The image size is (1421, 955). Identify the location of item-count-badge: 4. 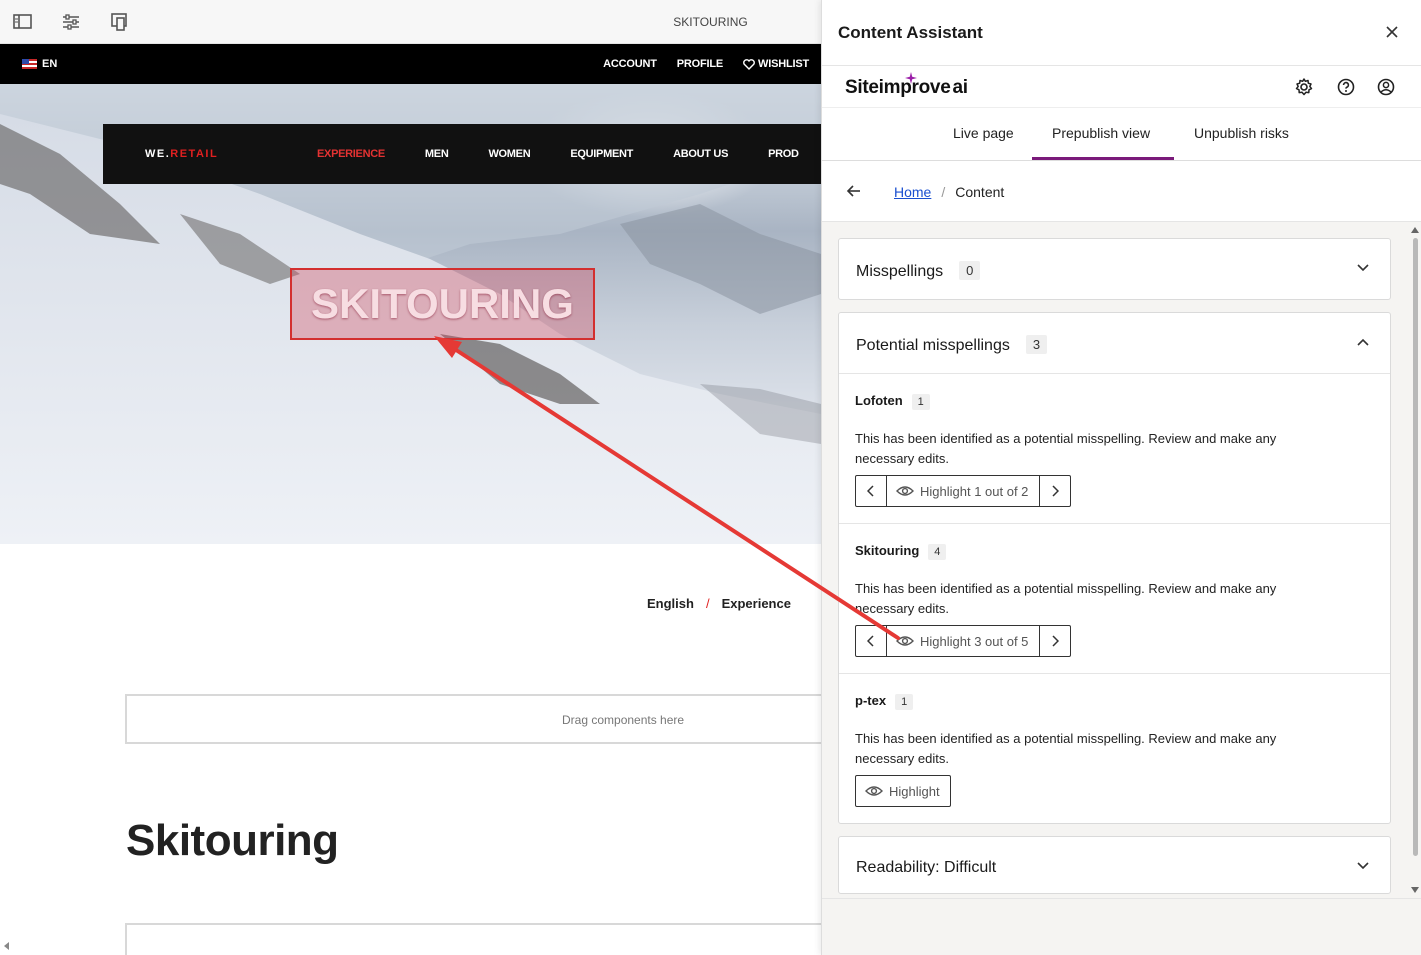
(937, 552).